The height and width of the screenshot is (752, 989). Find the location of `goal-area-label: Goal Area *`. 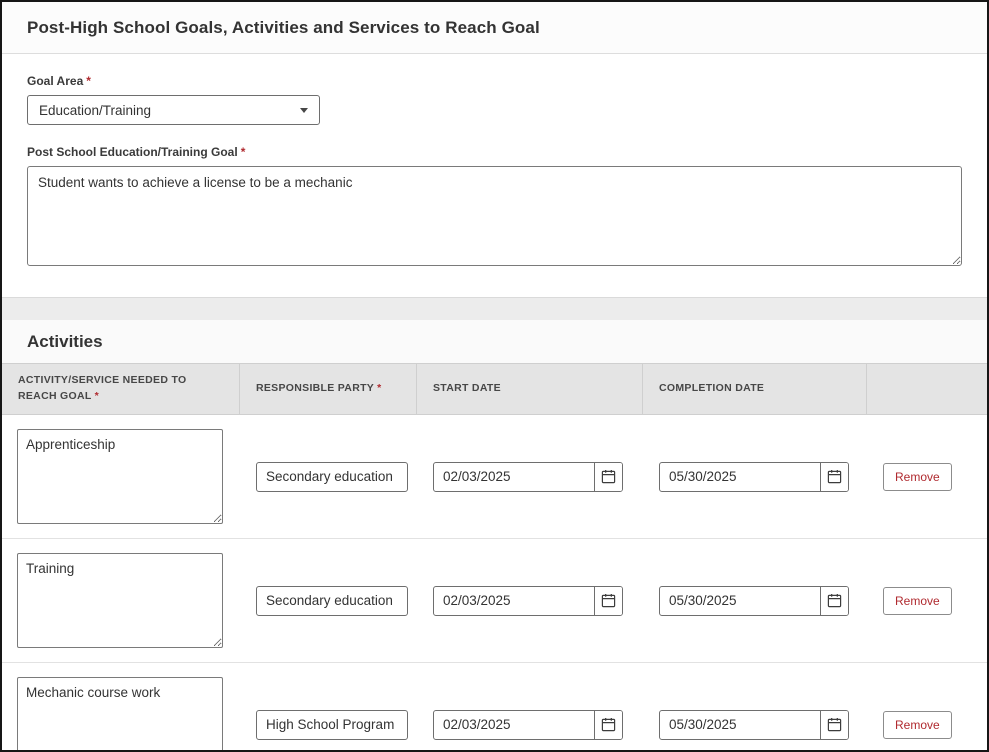

goal-area-label: Goal Area * is located at coordinates (494, 81).